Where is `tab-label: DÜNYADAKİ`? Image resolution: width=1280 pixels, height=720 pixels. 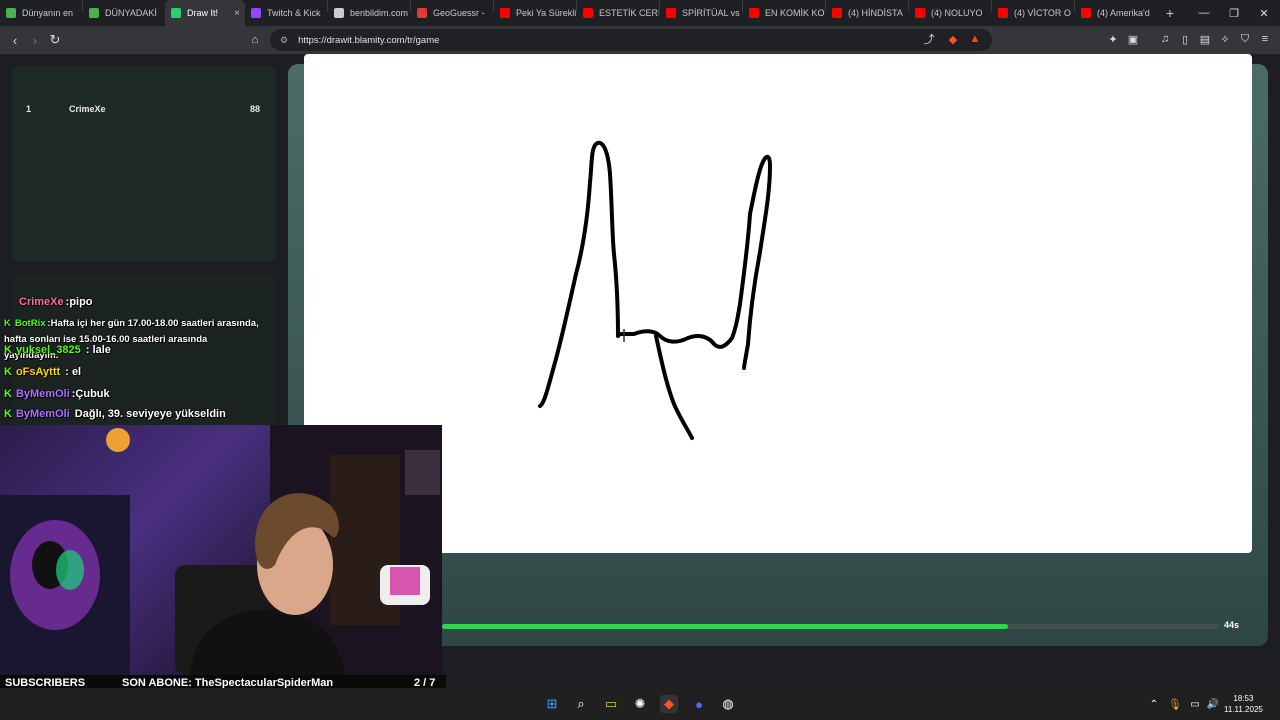
tab-label: DÜNYADAKİ is located at coordinates (131, 13).